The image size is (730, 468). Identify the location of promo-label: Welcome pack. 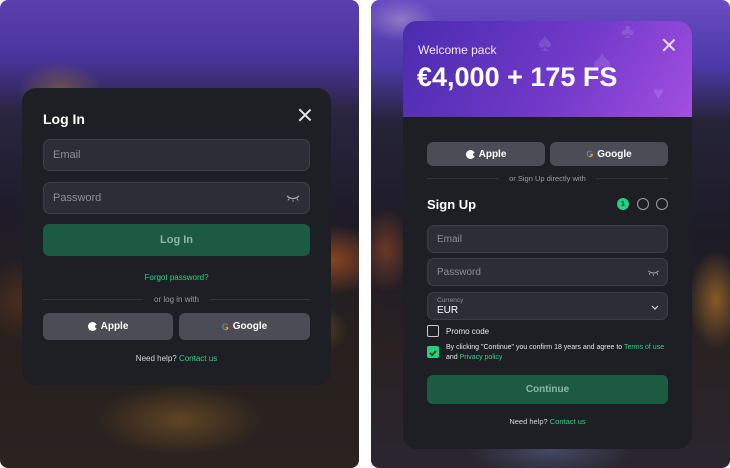
(457, 50).